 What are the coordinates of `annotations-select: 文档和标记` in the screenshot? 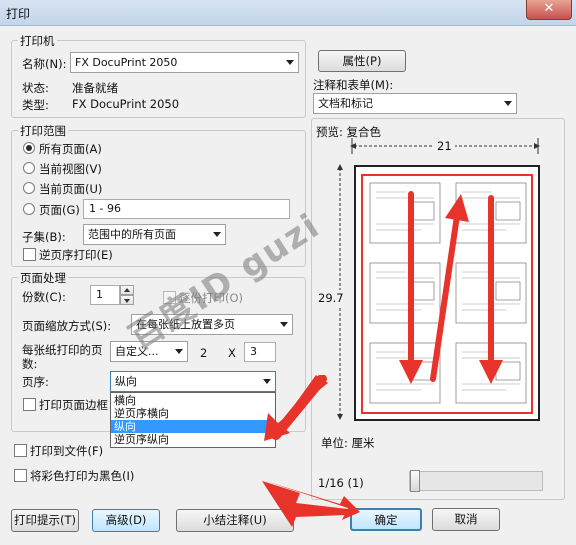 It's located at (415, 103).